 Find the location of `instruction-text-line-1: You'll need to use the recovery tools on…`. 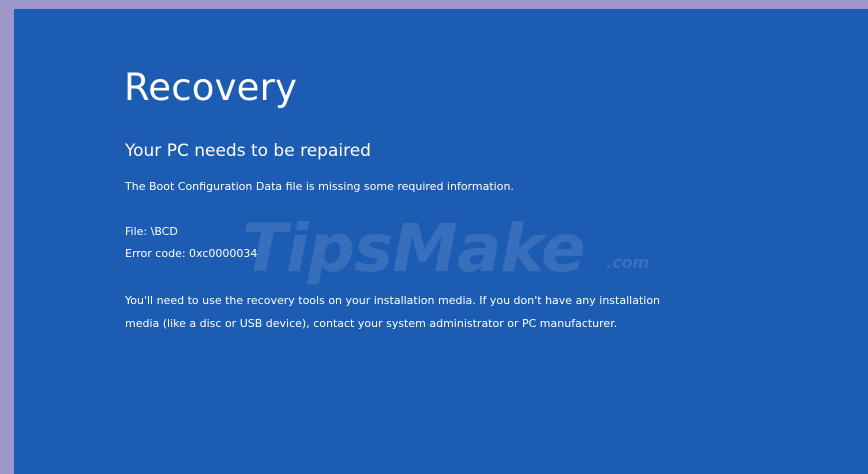

instruction-text-line-1: You'll need to use the recovery tools on… is located at coordinates (393, 300).